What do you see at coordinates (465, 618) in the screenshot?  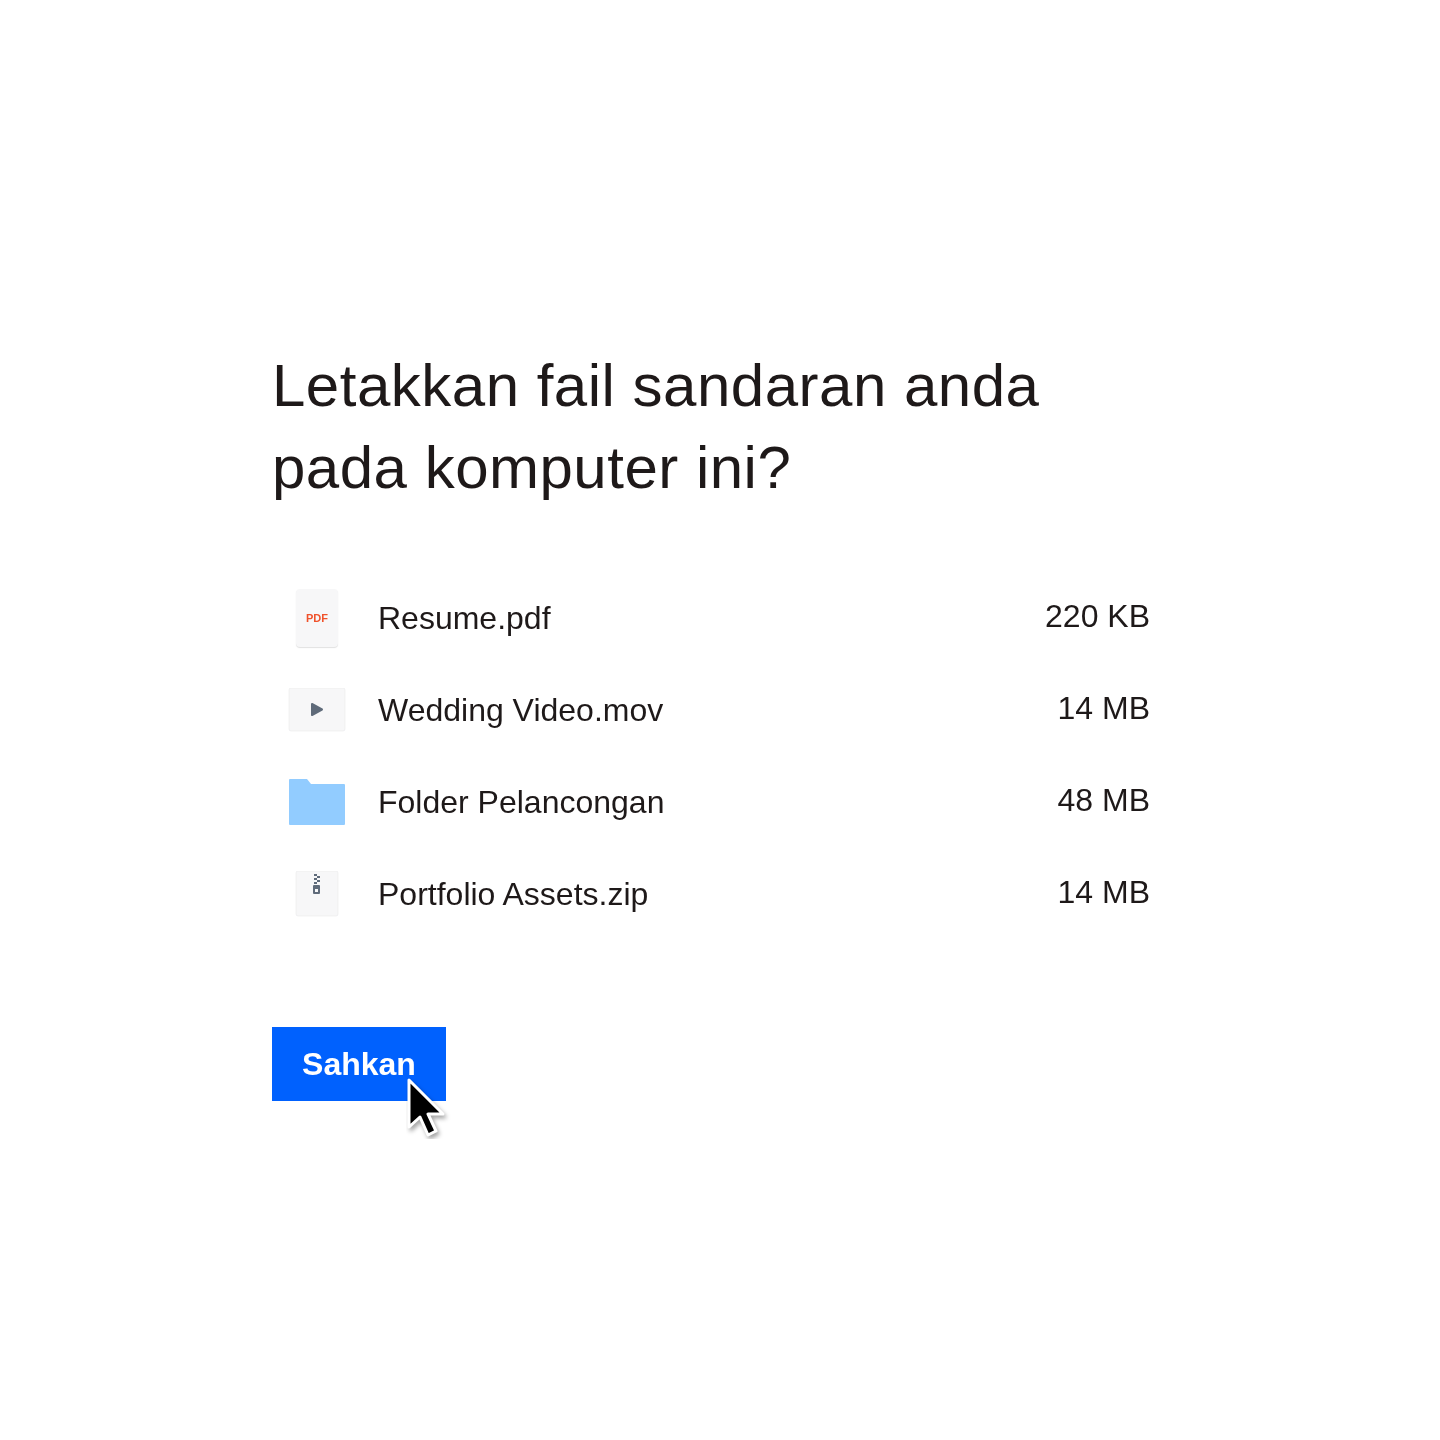 I see `file-name: Resume.pdf` at bounding box center [465, 618].